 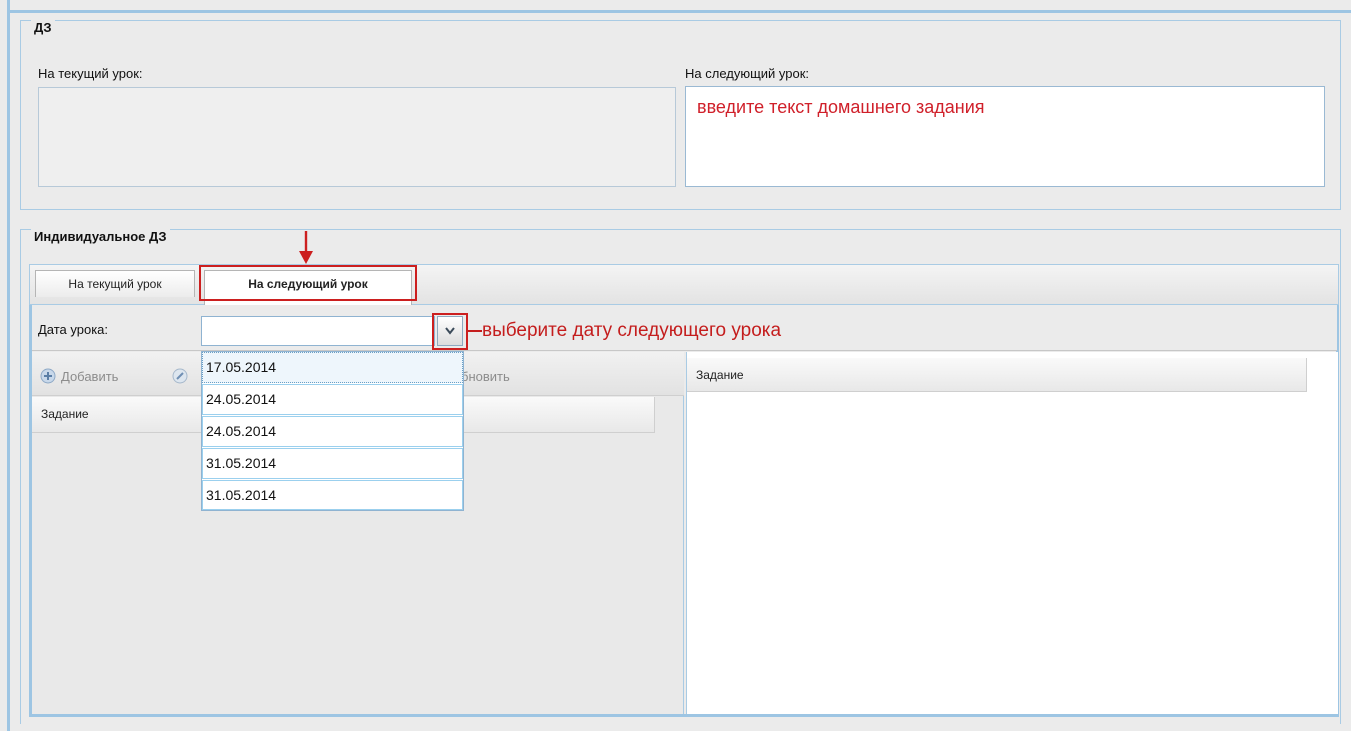 I want to click on date-label: Дата урока:, so click(x=73, y=329).